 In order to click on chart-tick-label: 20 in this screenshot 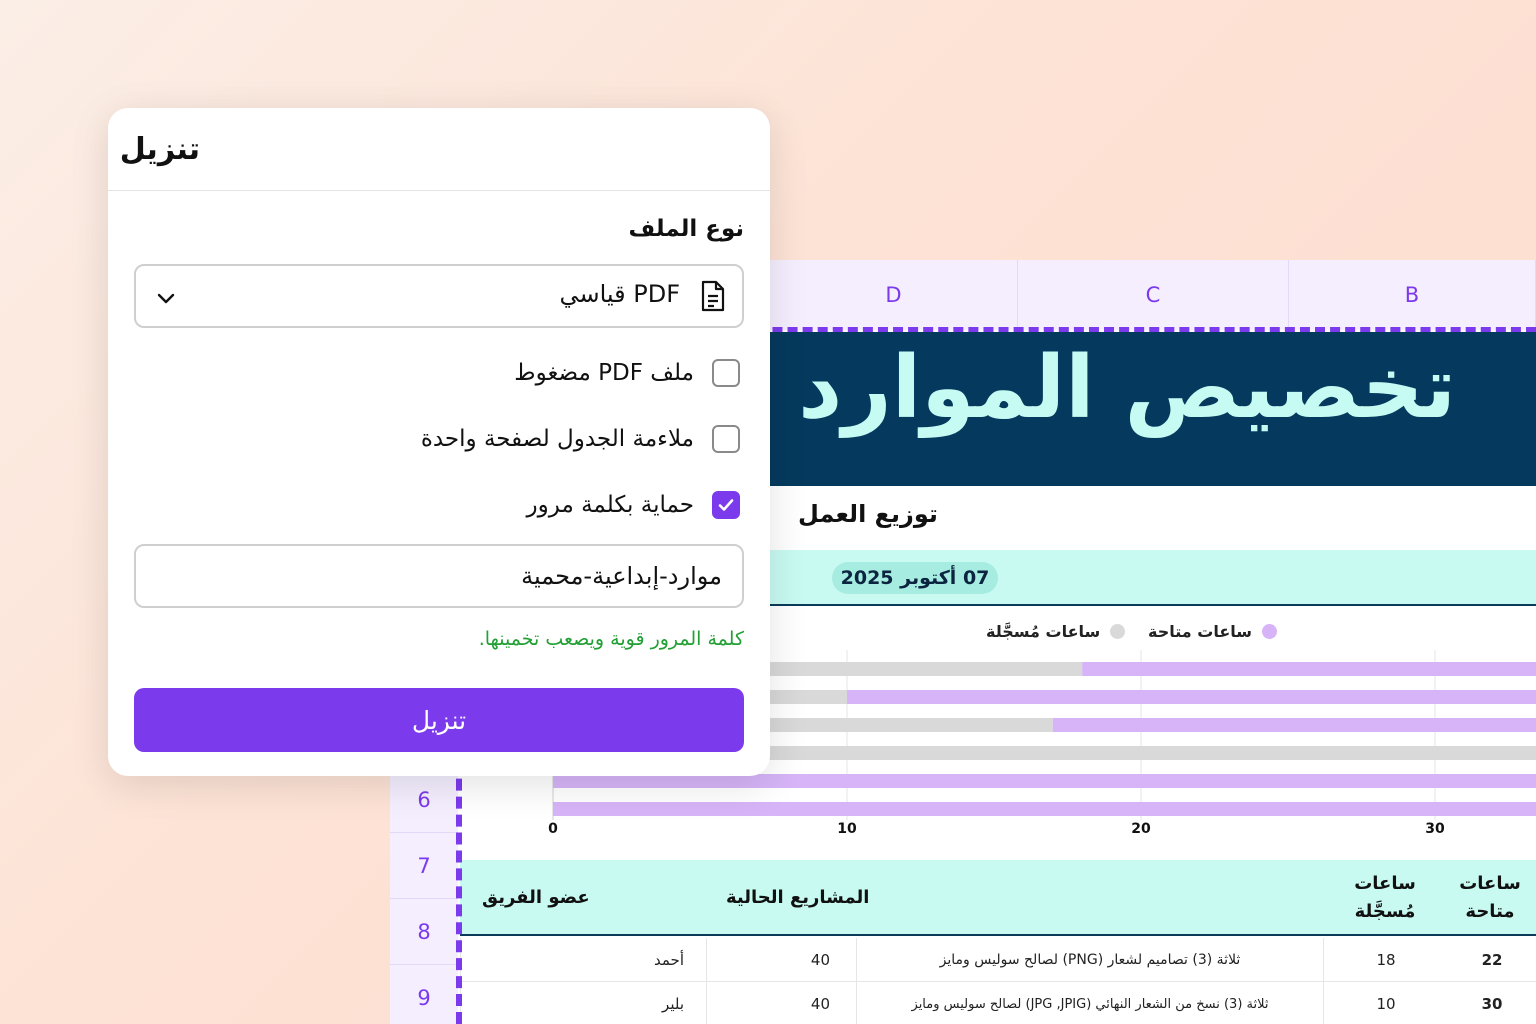, I will do `click(1141, 829)`.